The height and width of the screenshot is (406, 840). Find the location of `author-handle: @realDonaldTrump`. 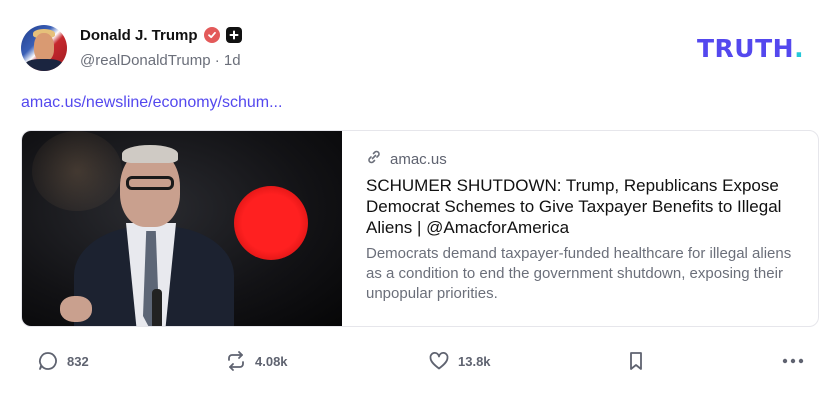

author-handle: @realDonaldTrump is located at coordinates (145, 60).